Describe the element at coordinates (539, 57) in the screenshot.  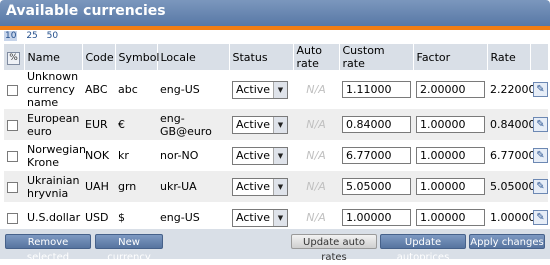
I see `header-edit` at that location.